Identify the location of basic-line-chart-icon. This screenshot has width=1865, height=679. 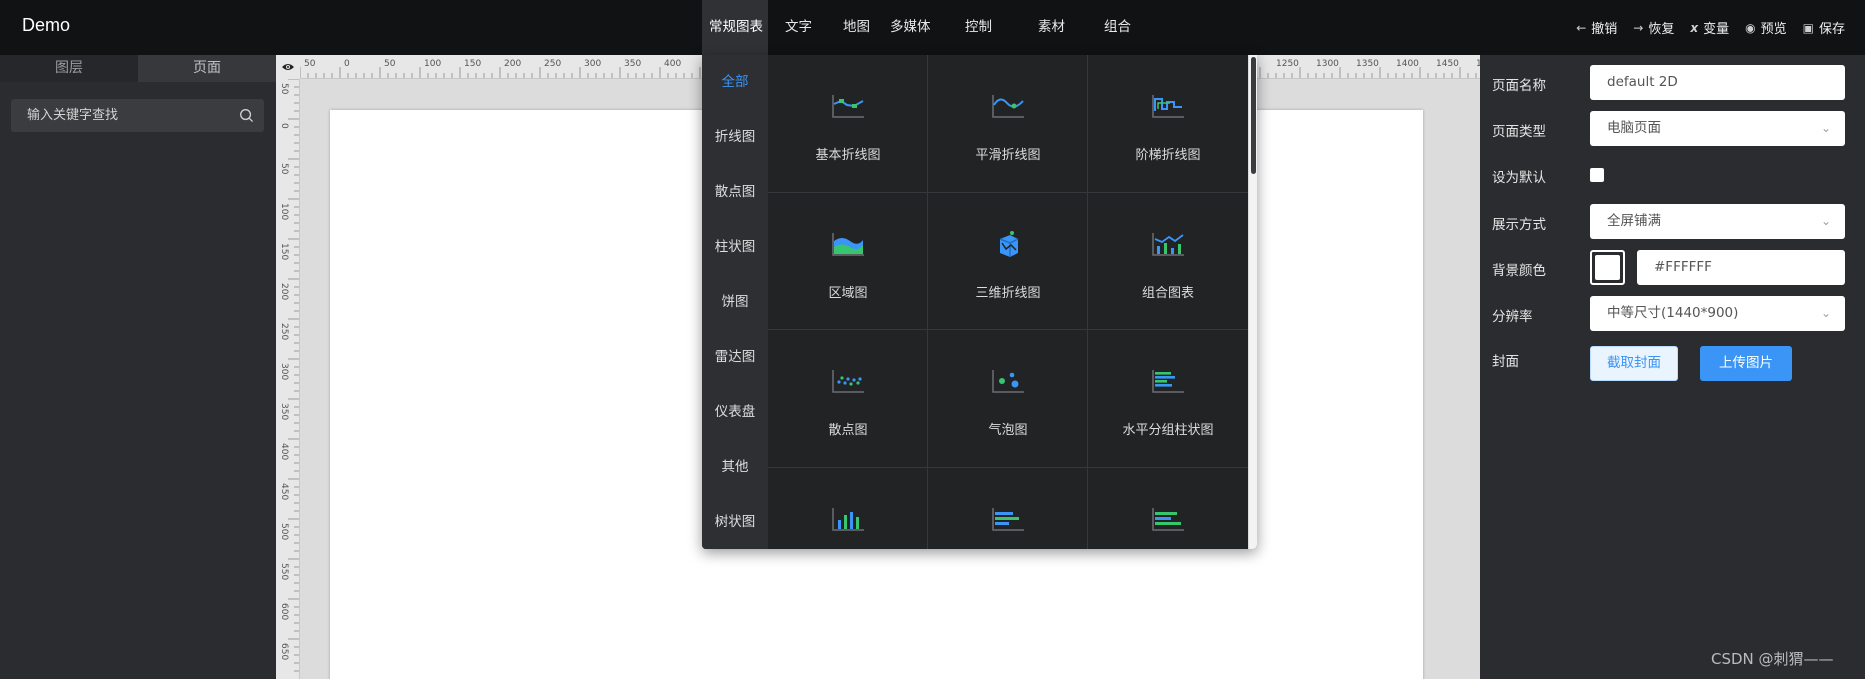
(848, 106).